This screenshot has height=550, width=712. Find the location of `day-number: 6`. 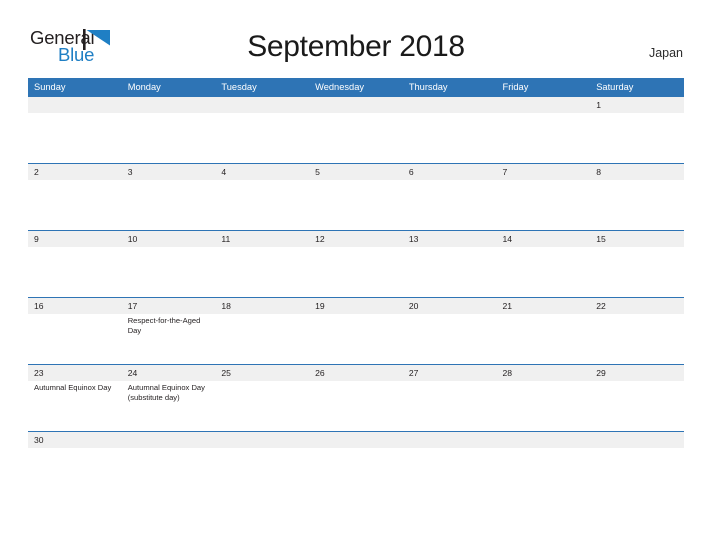

day-number: 6 is located at coordinates (411, 172).